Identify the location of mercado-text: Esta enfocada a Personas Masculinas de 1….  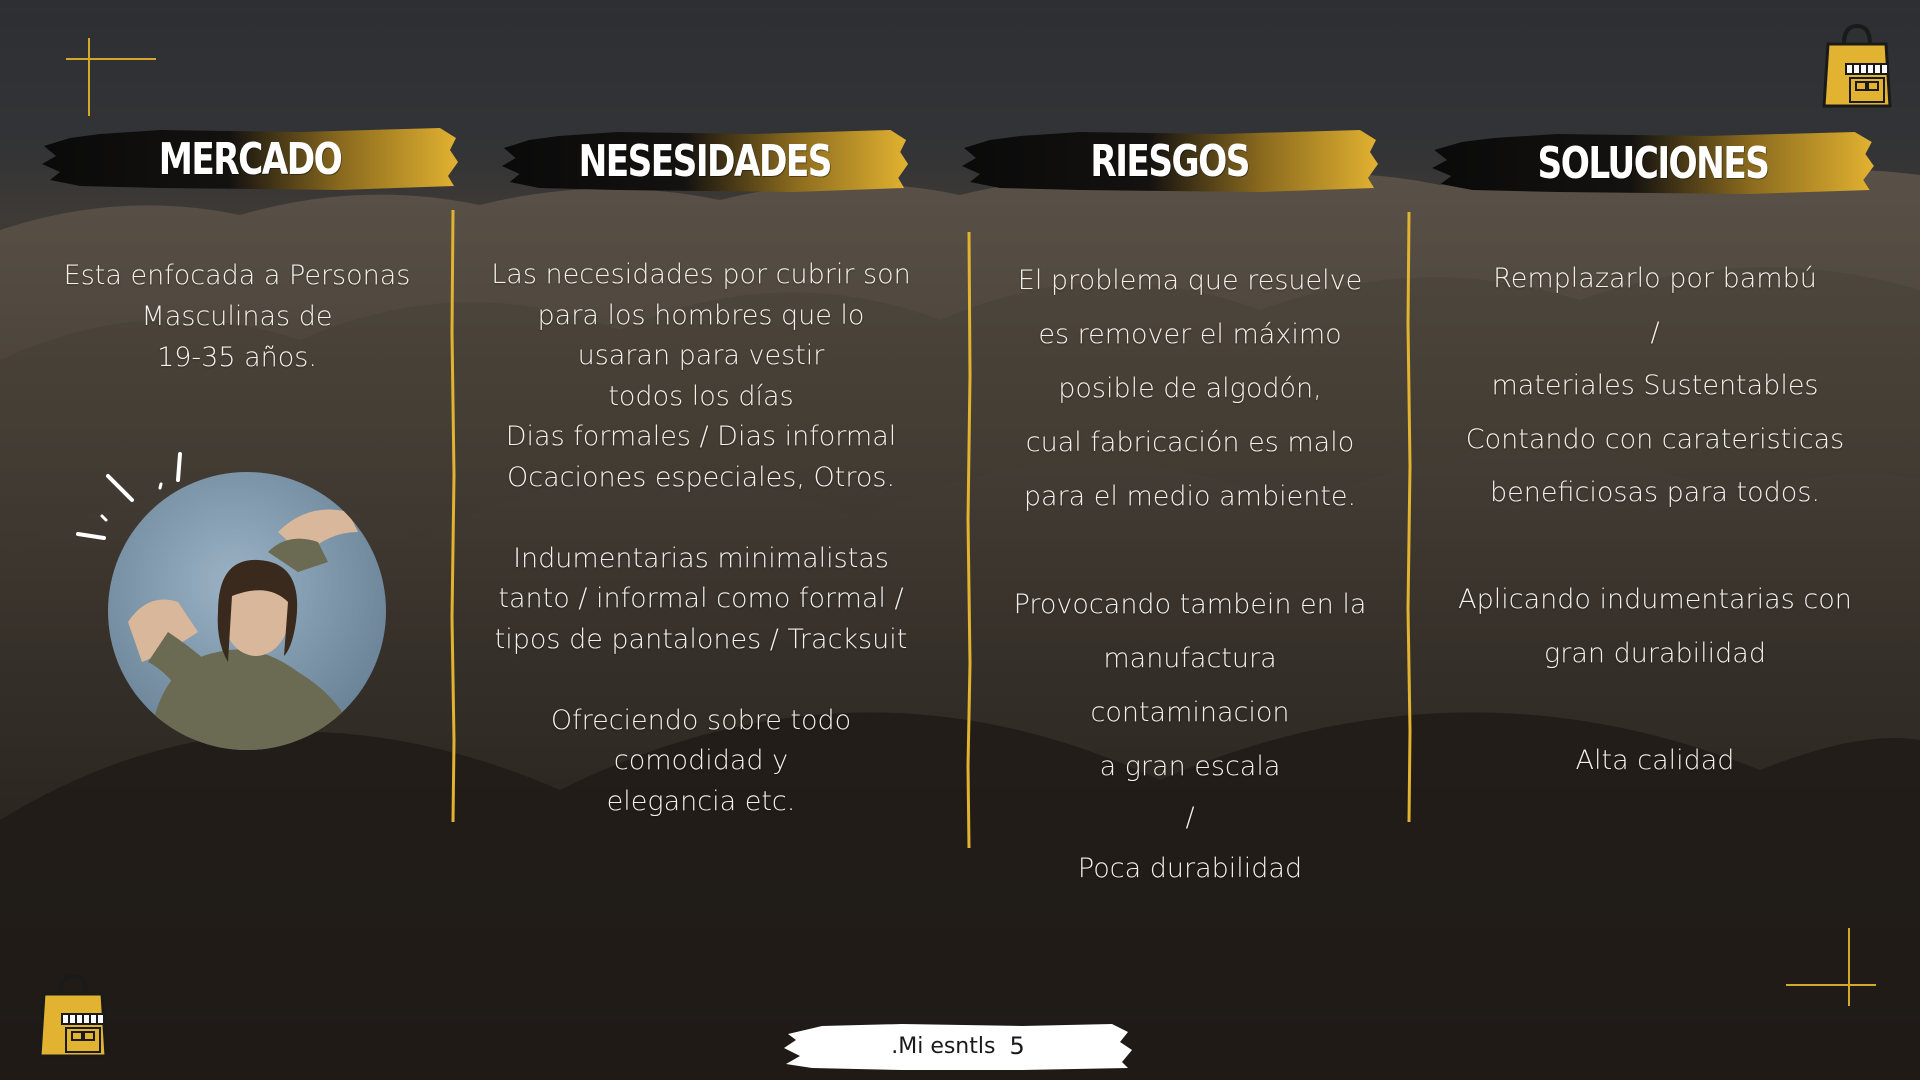
(237, 316).